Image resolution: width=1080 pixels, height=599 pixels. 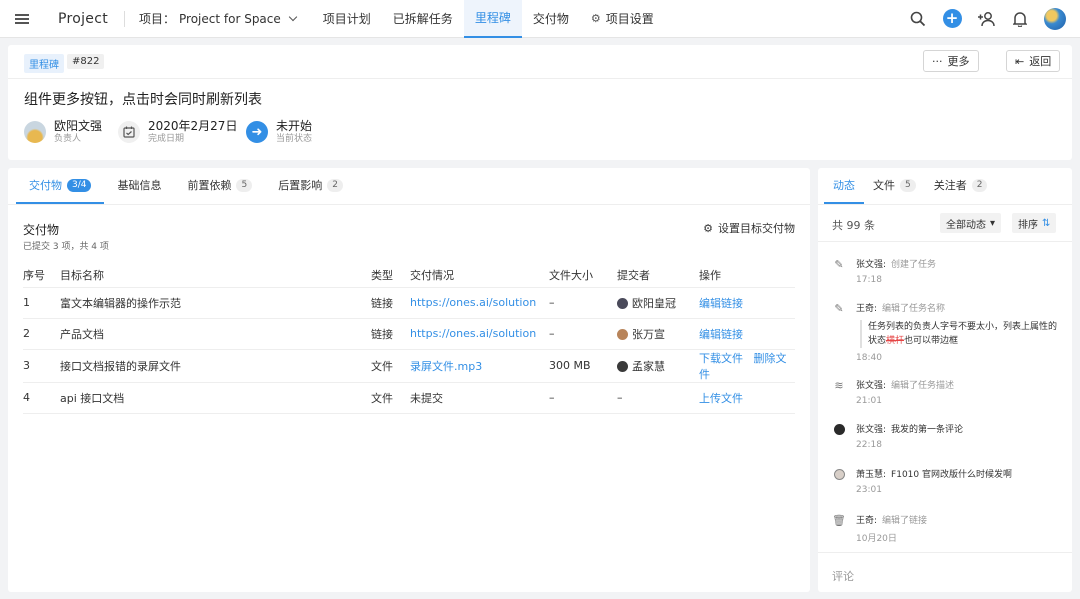 I want to click on tab-label: 基础信息, so click(x=139, y=185).